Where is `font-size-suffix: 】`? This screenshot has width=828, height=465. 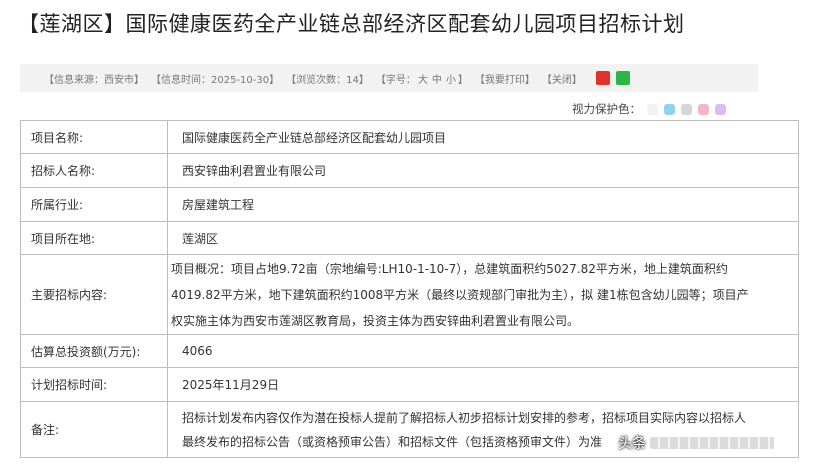
font-size-suffix: 】 is located at coordinates (462, 80).